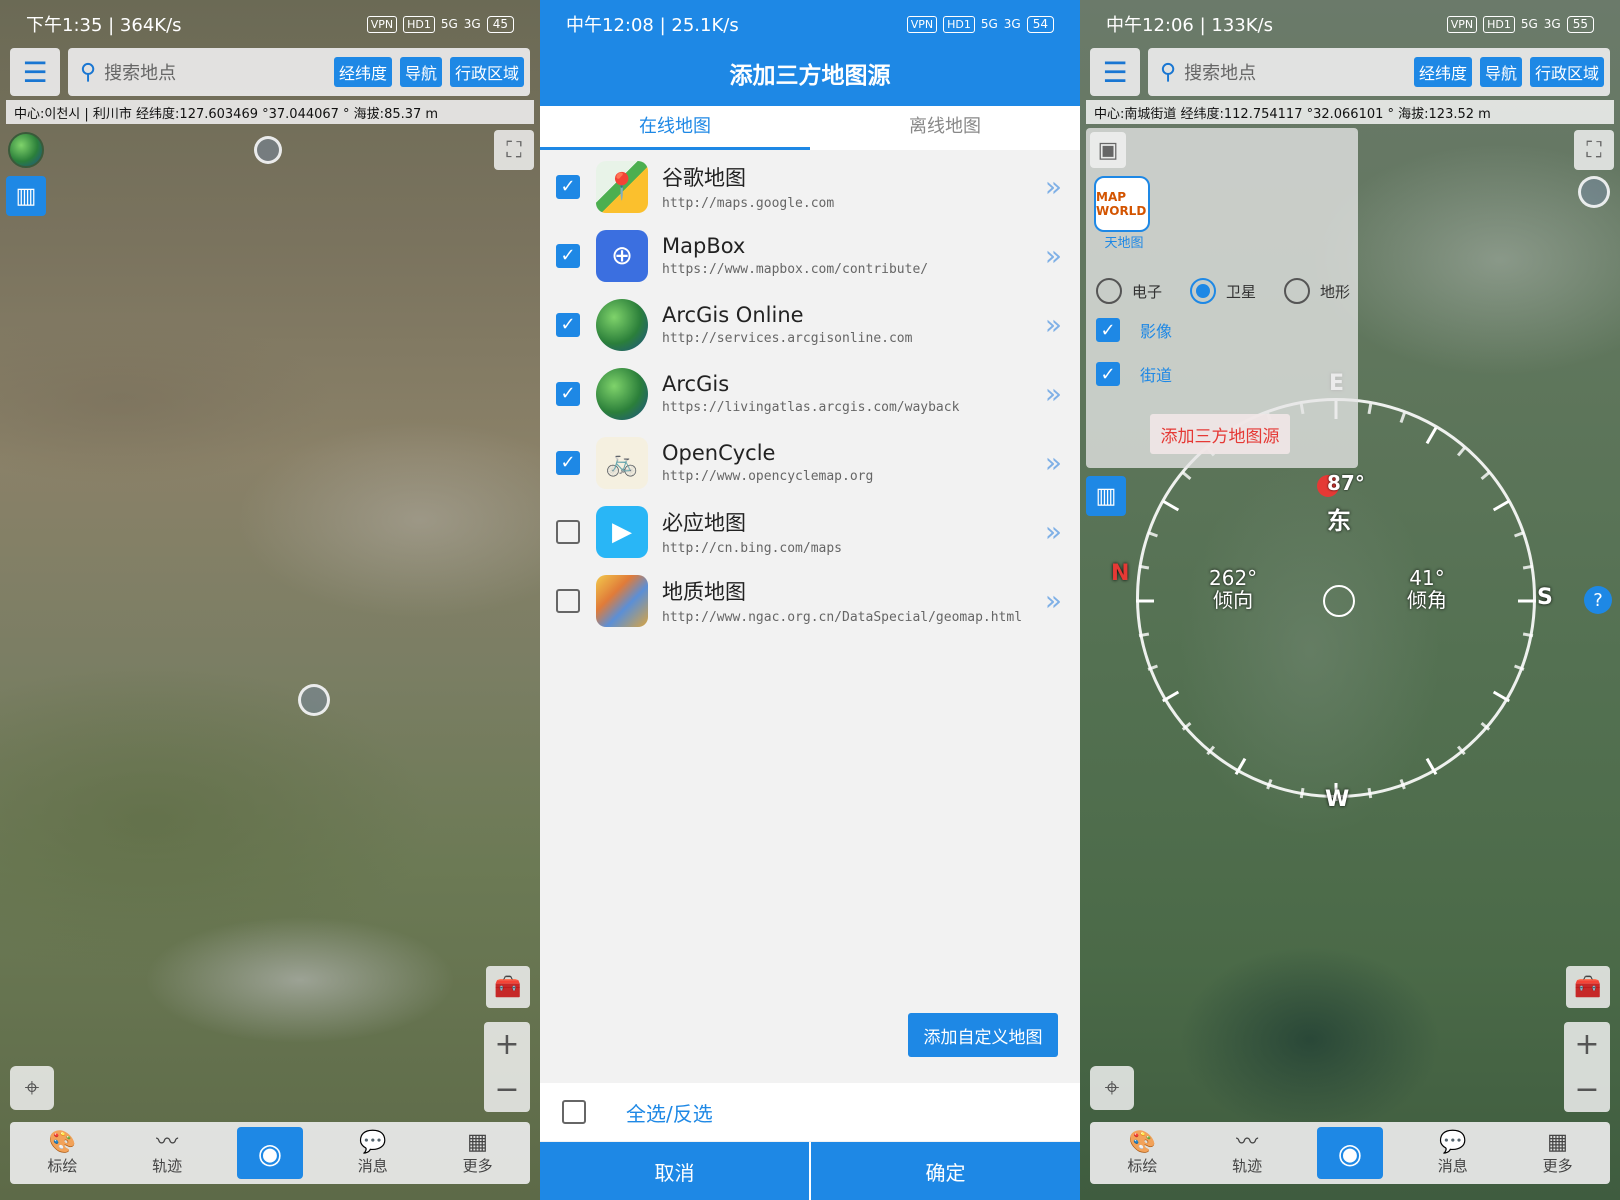 This screenshot has height=1200, width=1620. What do you see at coordinates (1233, 589) in the screenshot?
I see `dip-direction: 262° 倾向` at bounding box center [1233, 589].